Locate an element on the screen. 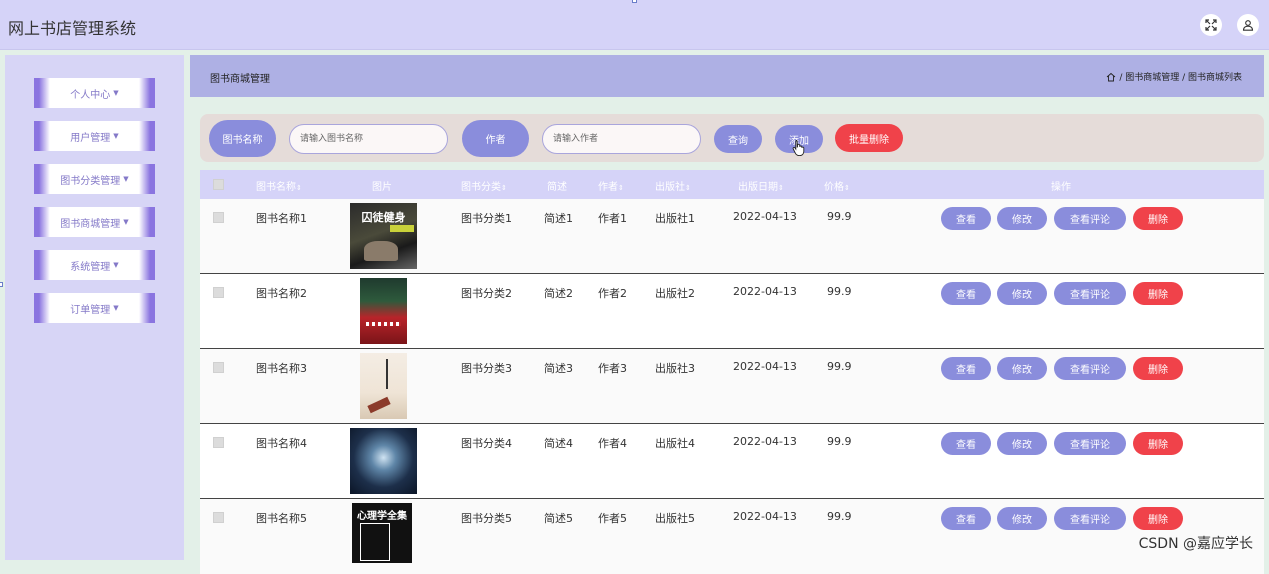 The image size is (1269, 574). cell-category: 图书分类4 is located at coordinates (486, 443).